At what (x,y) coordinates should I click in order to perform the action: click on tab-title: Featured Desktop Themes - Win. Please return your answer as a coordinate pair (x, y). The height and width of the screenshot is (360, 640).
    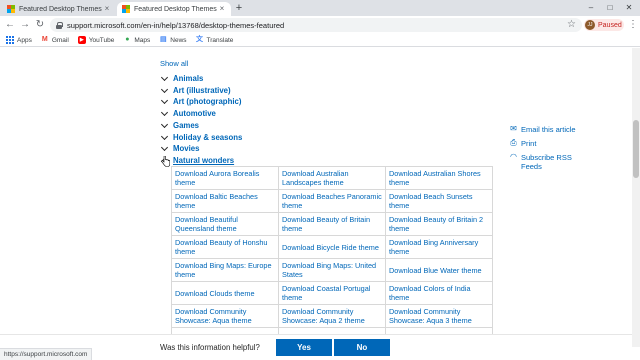
    Looking at the image, I should click on (61, 9).